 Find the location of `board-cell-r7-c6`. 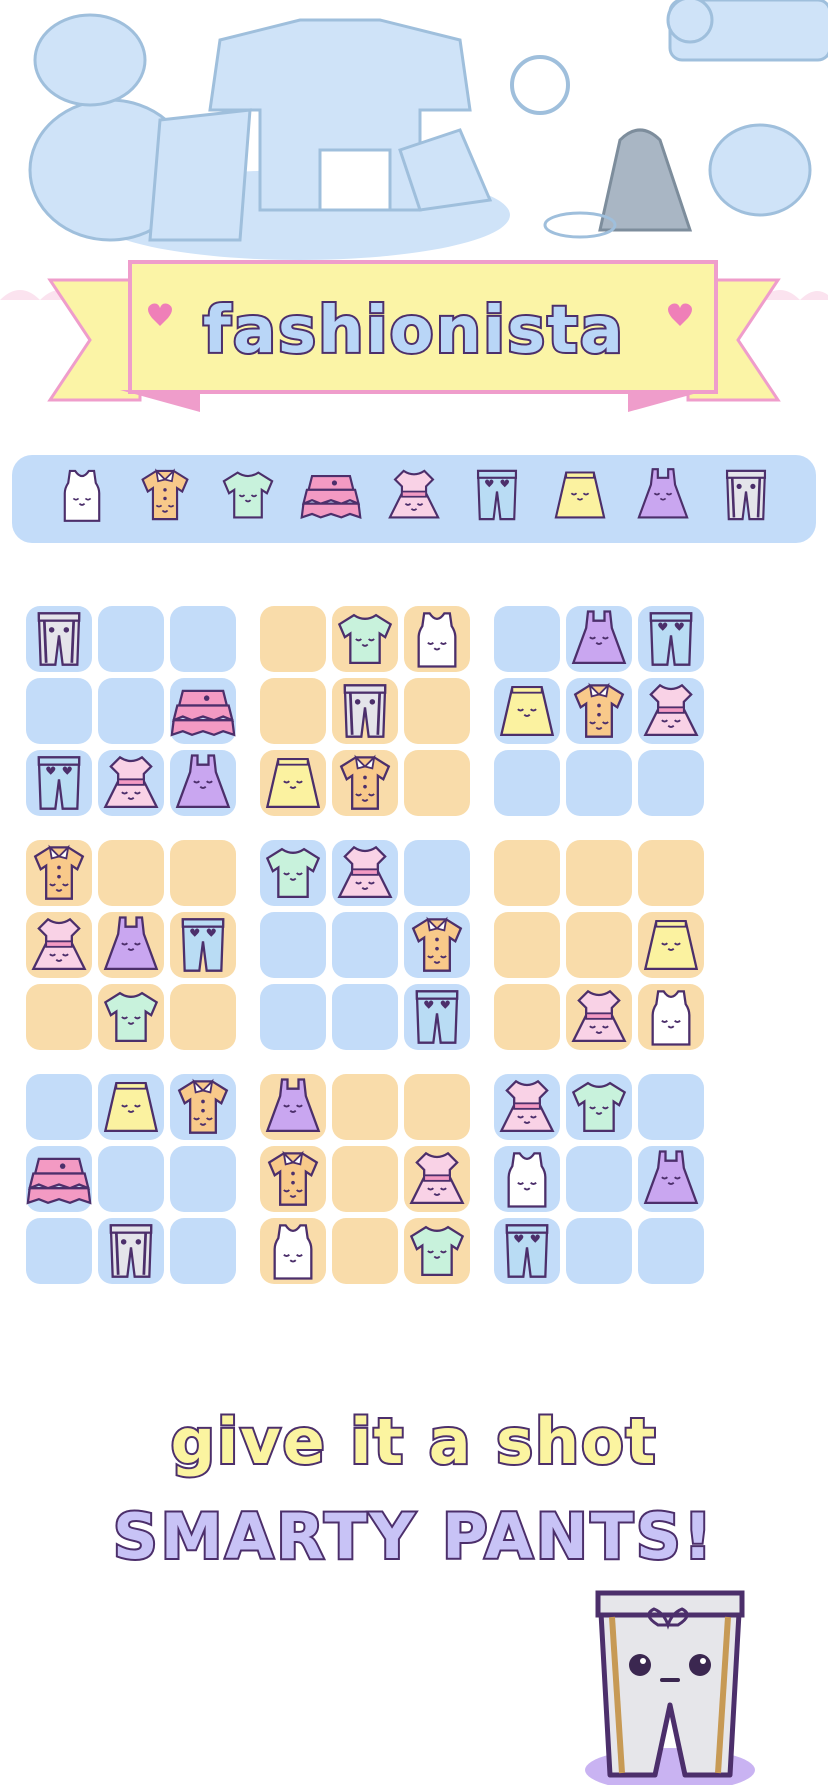

board-cell-r7-c6 is located at coordinates (437, 1107).